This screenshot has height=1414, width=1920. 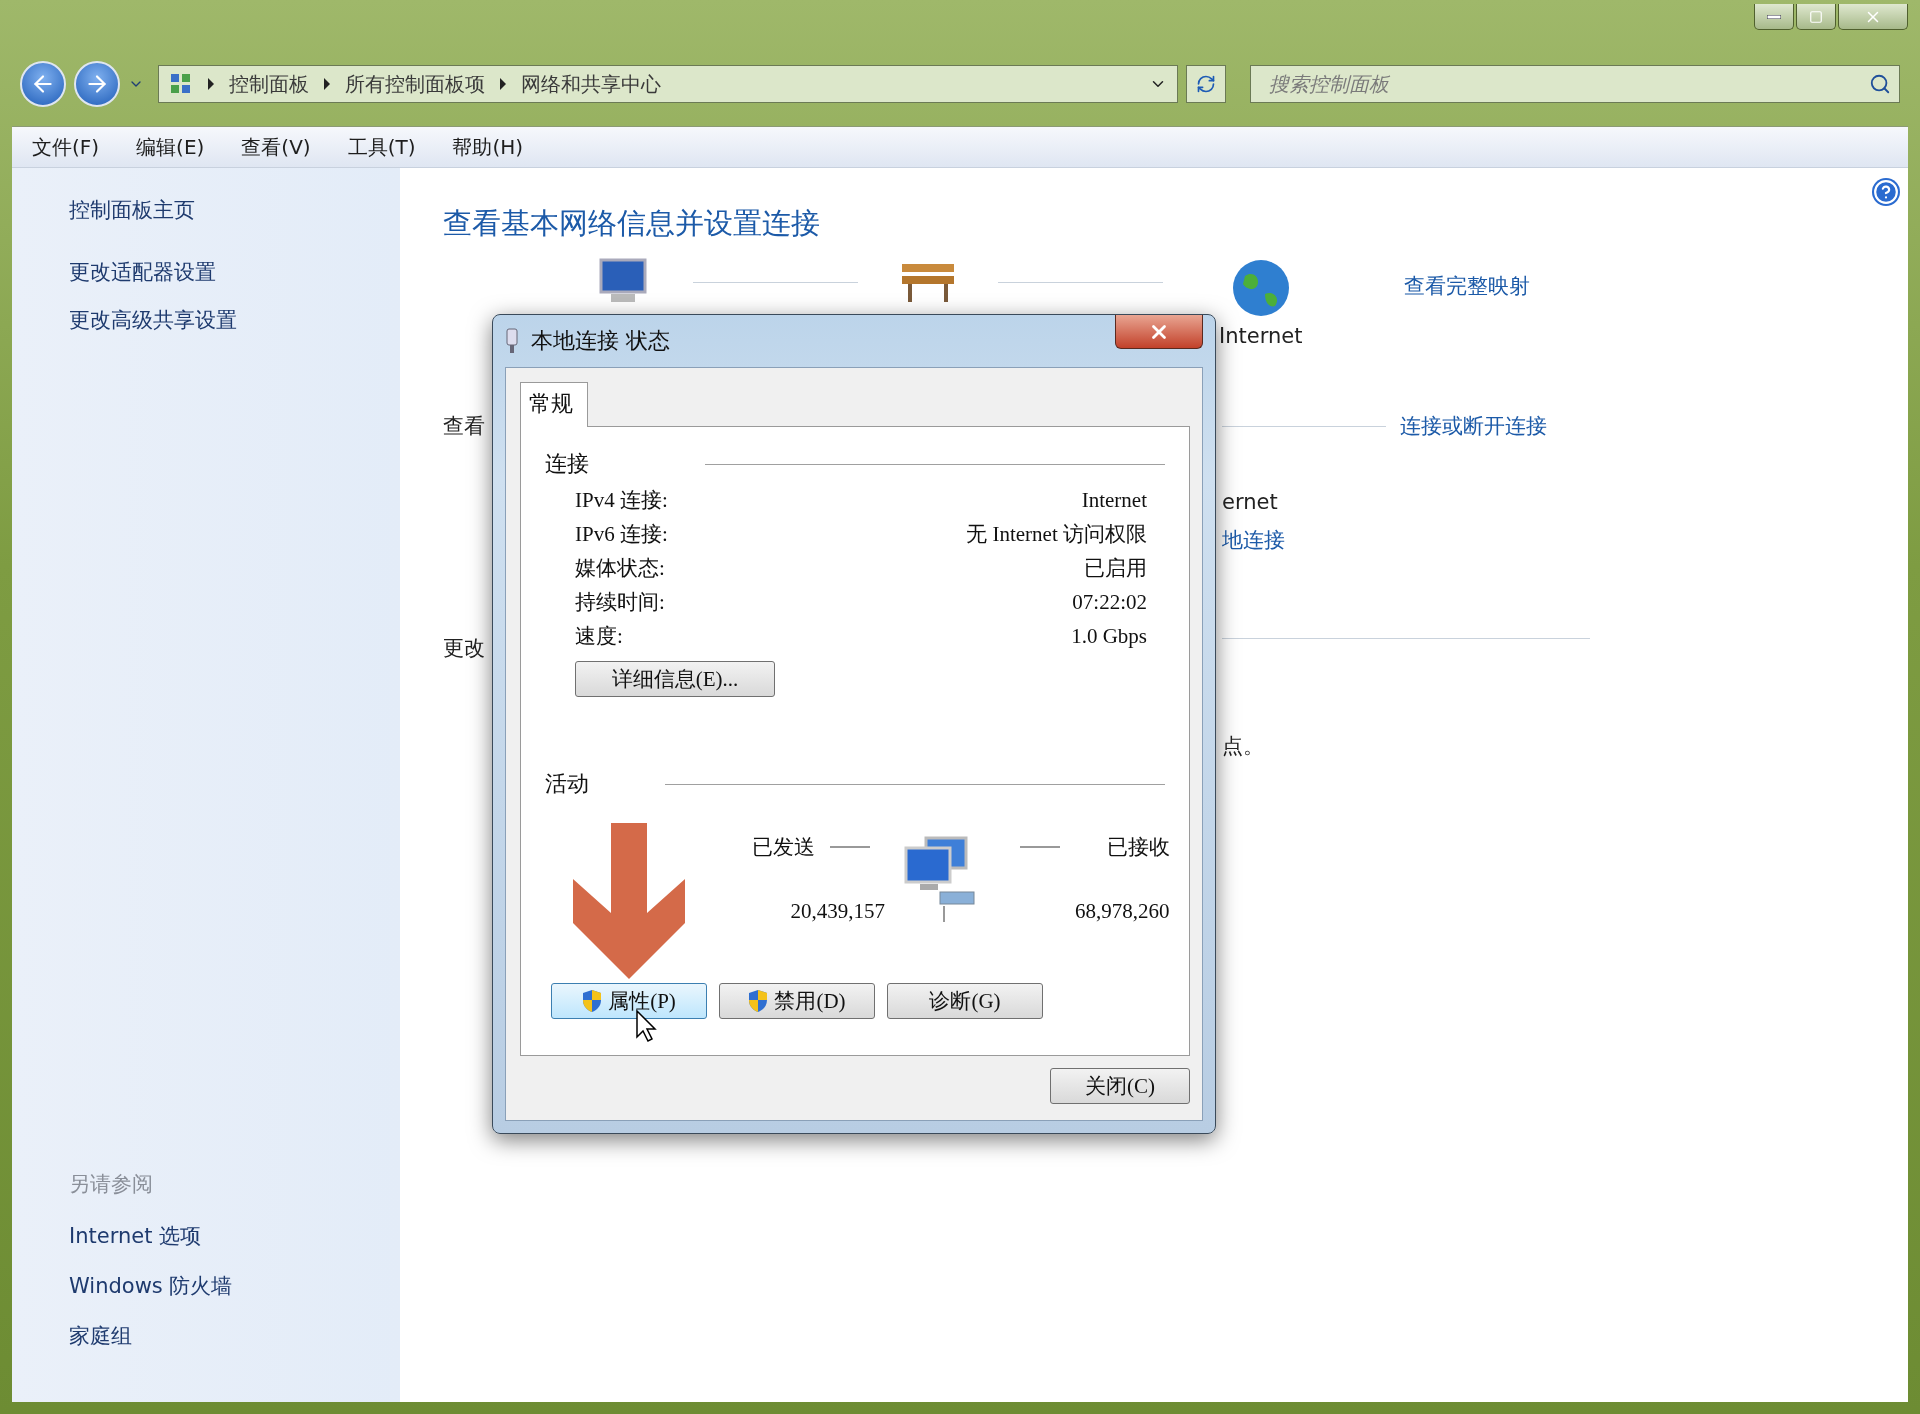 I want to click on info-label: 媒体状态:, so click(x=620, y=568).